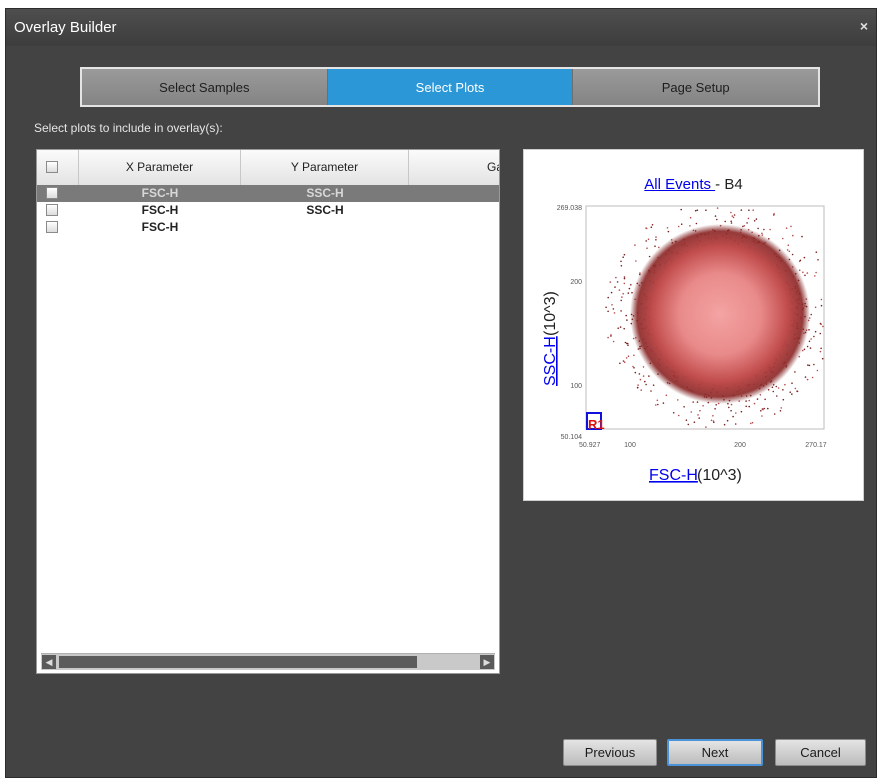 The height and width of the screenshot is (778, 882). I want to click on tab-page-setup: Page Setup, so click(696, 87).